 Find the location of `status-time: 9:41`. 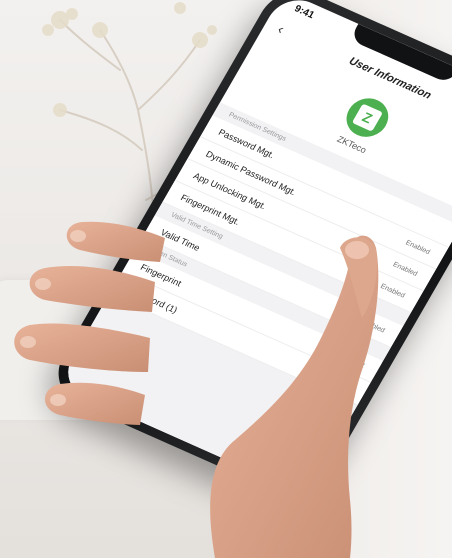

status-time: 9:41 is located at coordinates (304, 12).